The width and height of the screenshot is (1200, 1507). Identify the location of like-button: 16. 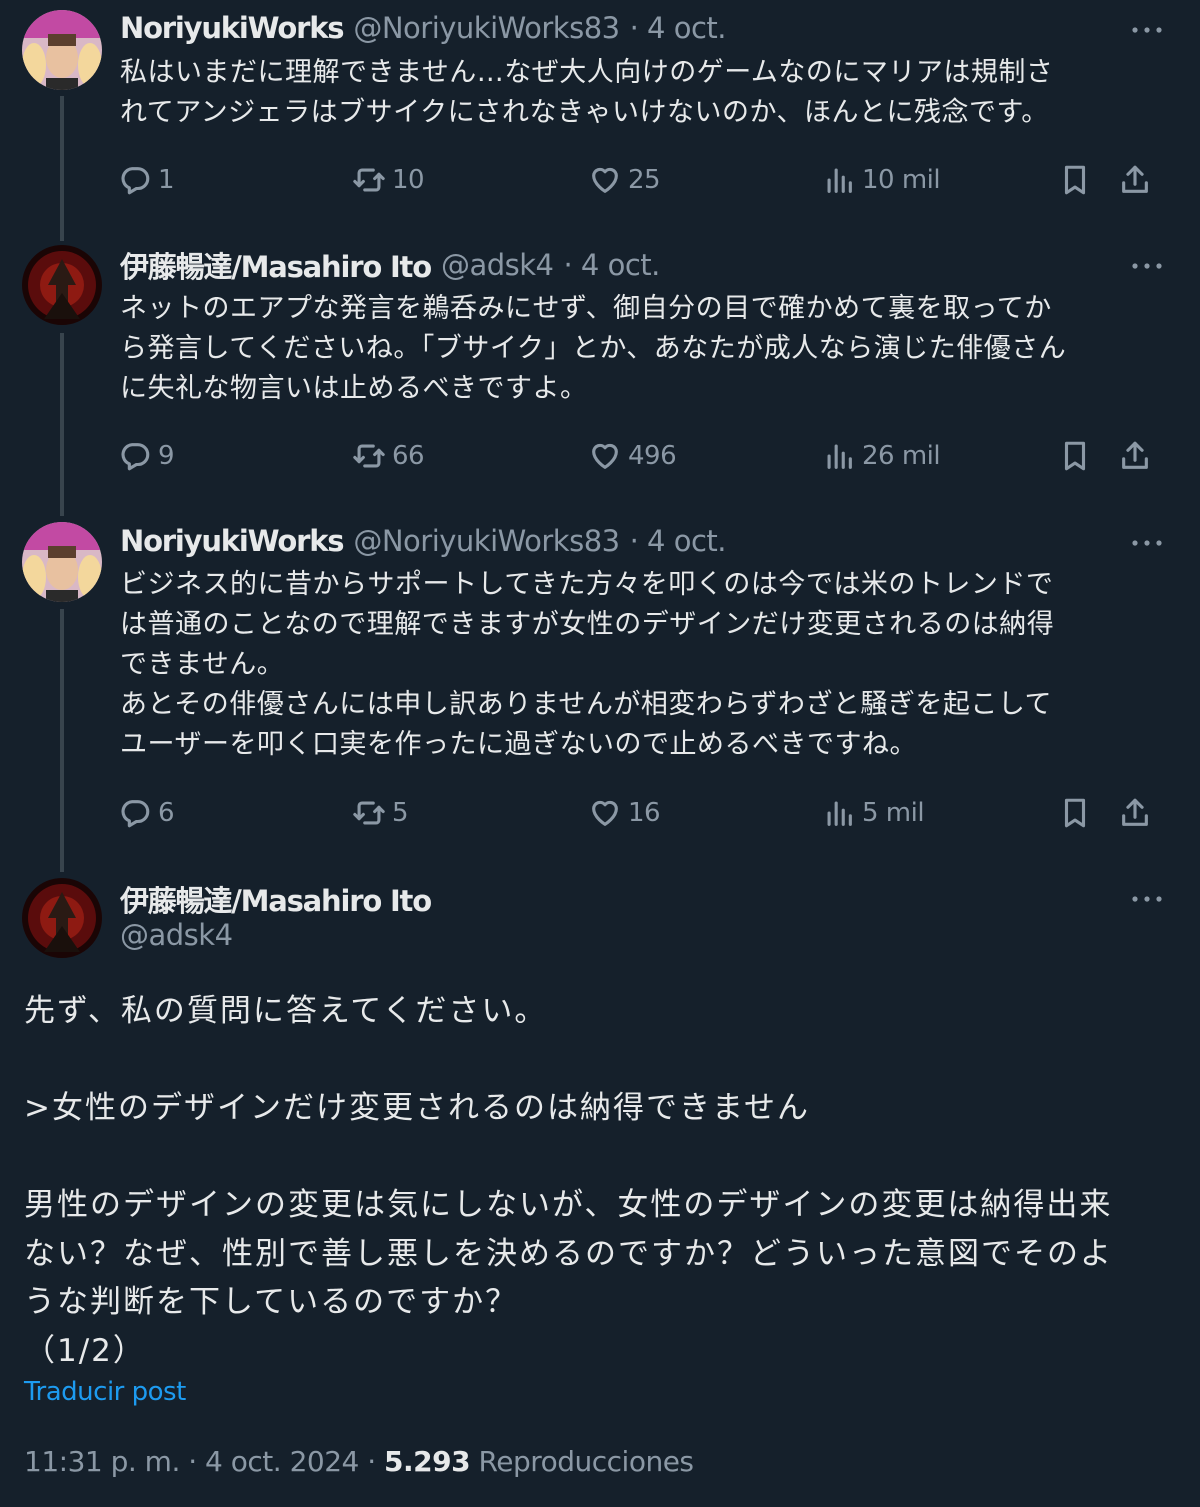
(624, 813).